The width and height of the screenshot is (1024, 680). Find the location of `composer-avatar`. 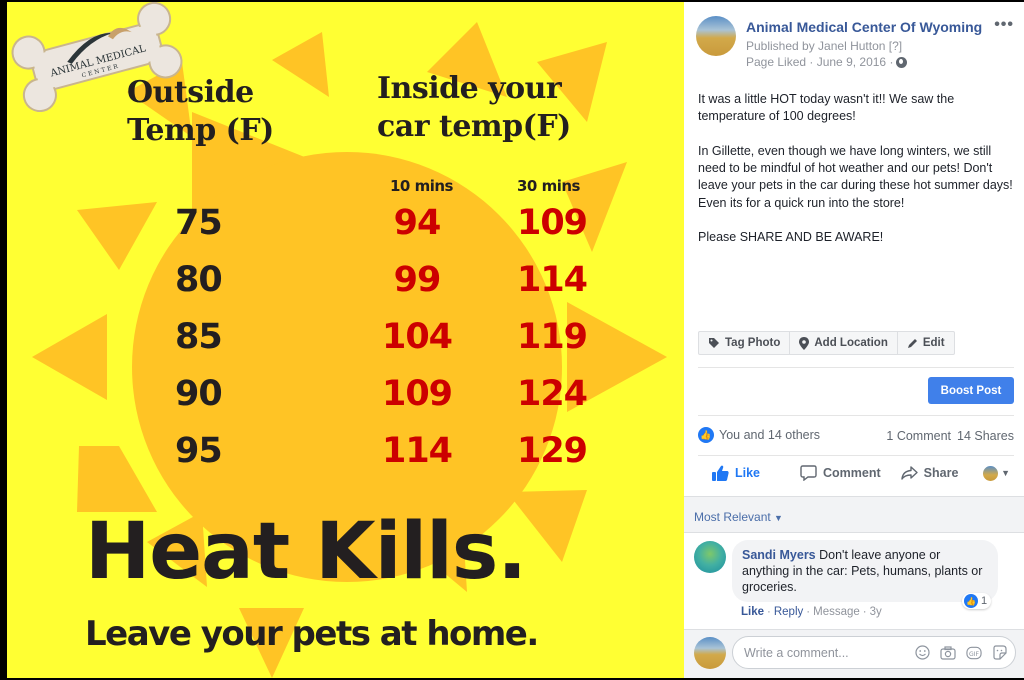

composer-avatar is located at coordinates (710, 653).